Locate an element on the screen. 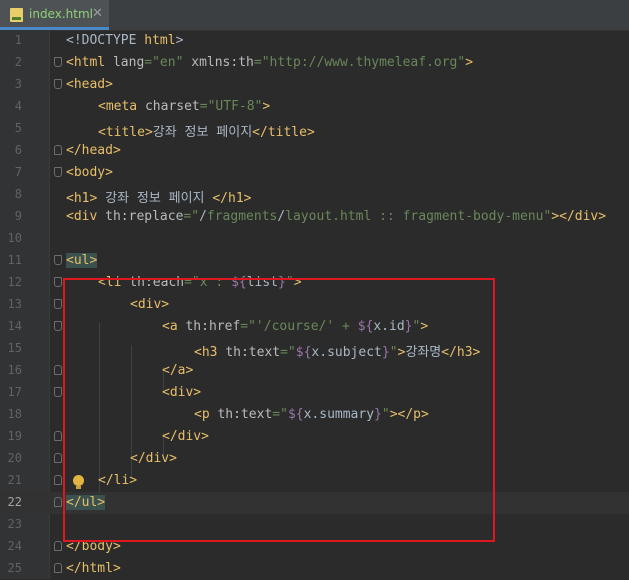  line-number: 11 is located at coordinates (14, 260).